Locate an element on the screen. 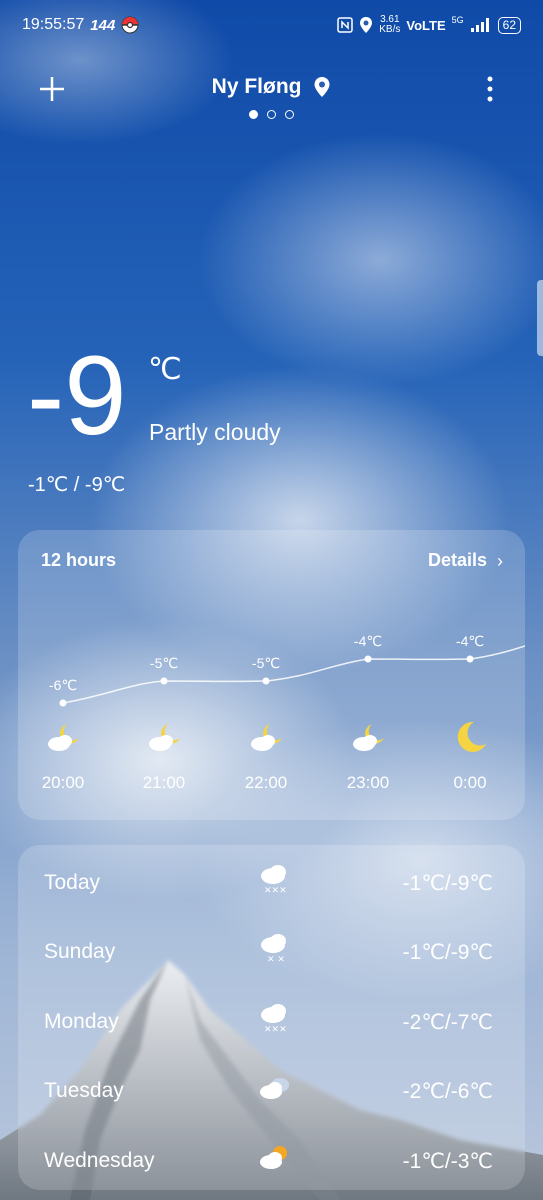  day-name: Wednesday is located at coordinates (99, 1160).